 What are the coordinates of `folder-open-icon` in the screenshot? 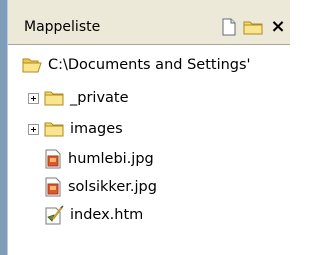 It's located at (32, 65).